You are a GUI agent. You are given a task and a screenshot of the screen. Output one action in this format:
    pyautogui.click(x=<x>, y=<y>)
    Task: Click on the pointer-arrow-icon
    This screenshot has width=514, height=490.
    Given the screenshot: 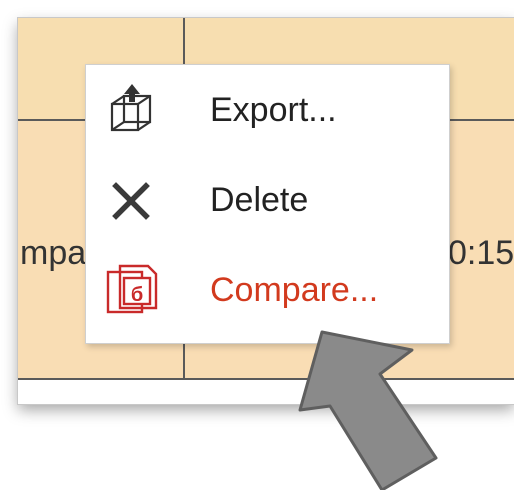 What is the action you would take?
    pyautogui.click(x=368, y=410)
    